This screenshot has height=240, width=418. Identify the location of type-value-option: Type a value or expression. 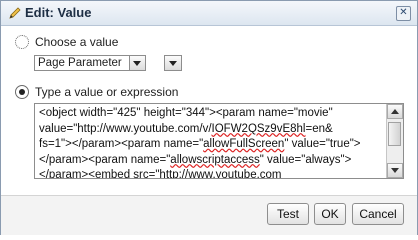
(96, 92).